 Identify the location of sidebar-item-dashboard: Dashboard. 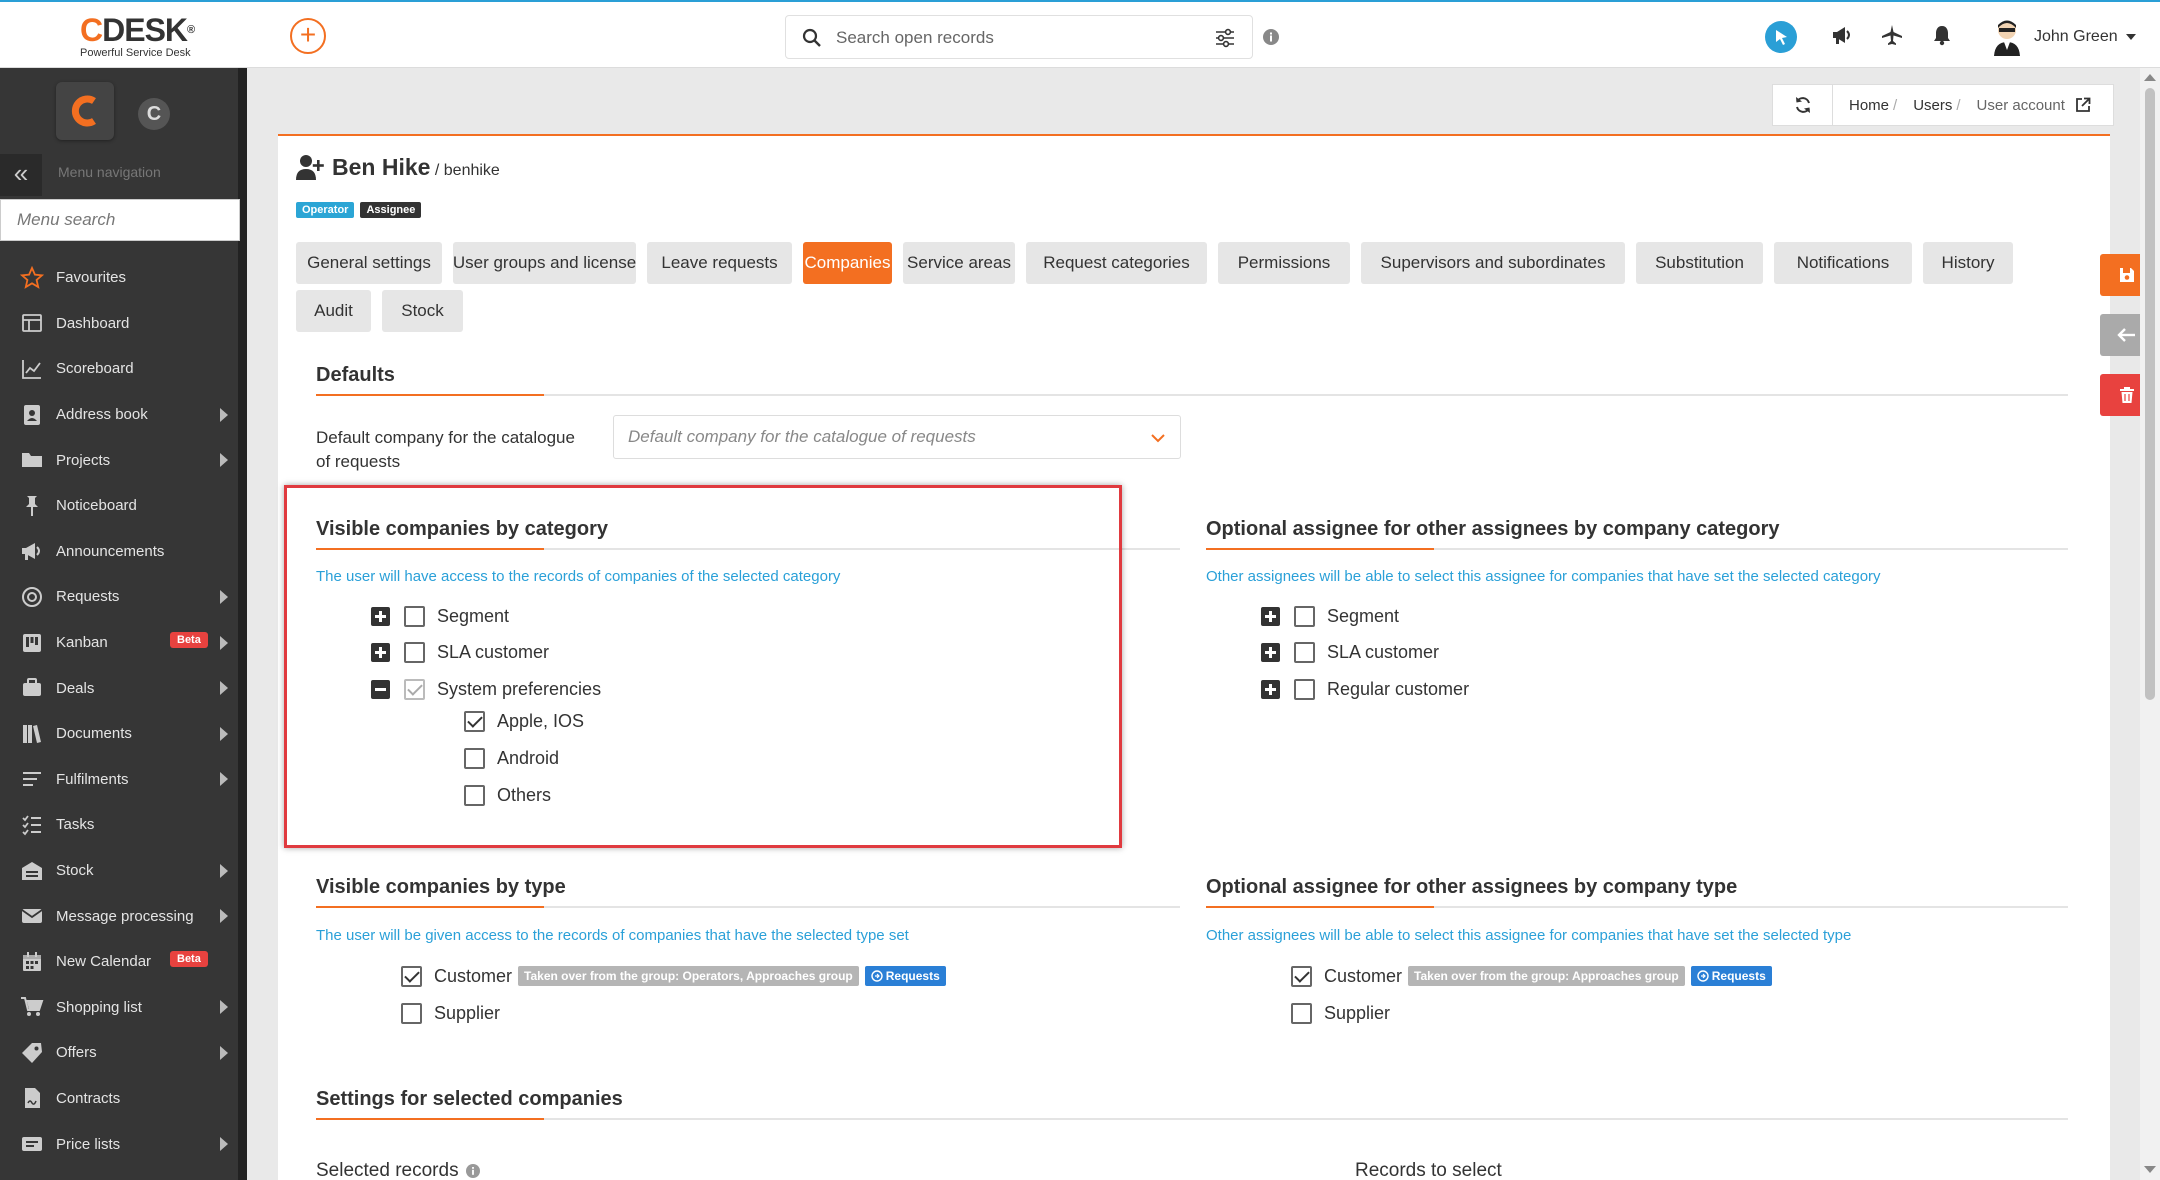
(119, 324).